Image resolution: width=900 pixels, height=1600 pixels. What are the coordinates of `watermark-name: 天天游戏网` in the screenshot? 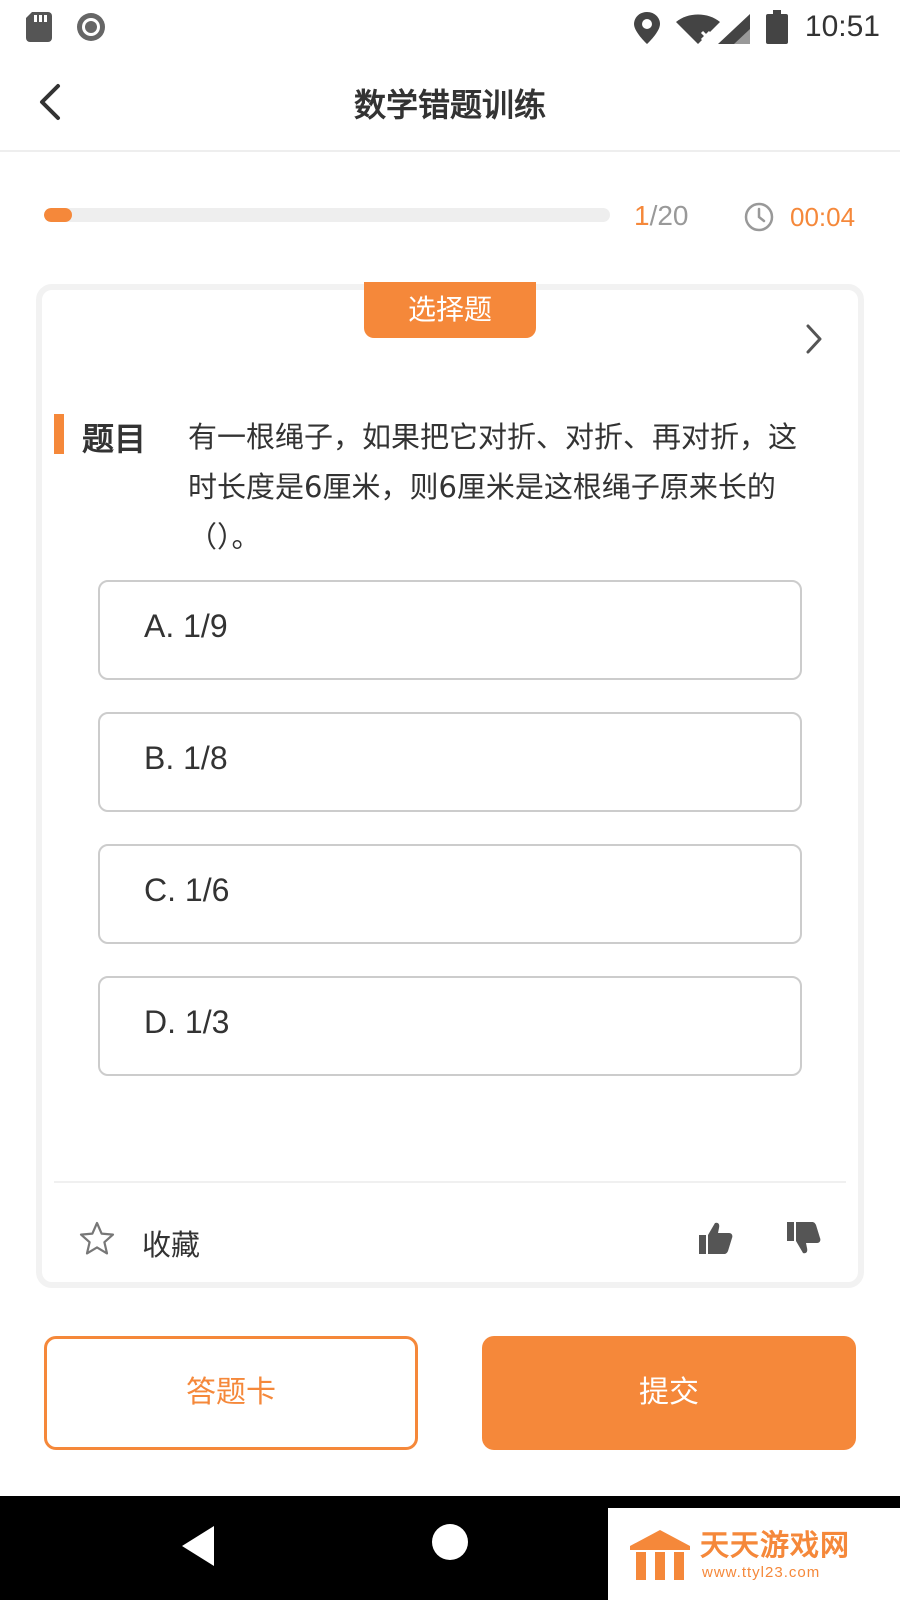 It's located at (775, 1545).